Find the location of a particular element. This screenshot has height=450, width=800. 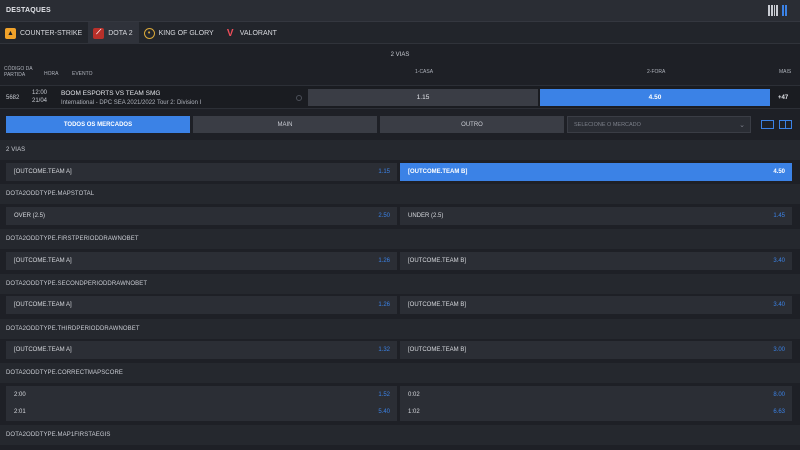

outcome-price: 1.52 is located at coordinates (384, 395).